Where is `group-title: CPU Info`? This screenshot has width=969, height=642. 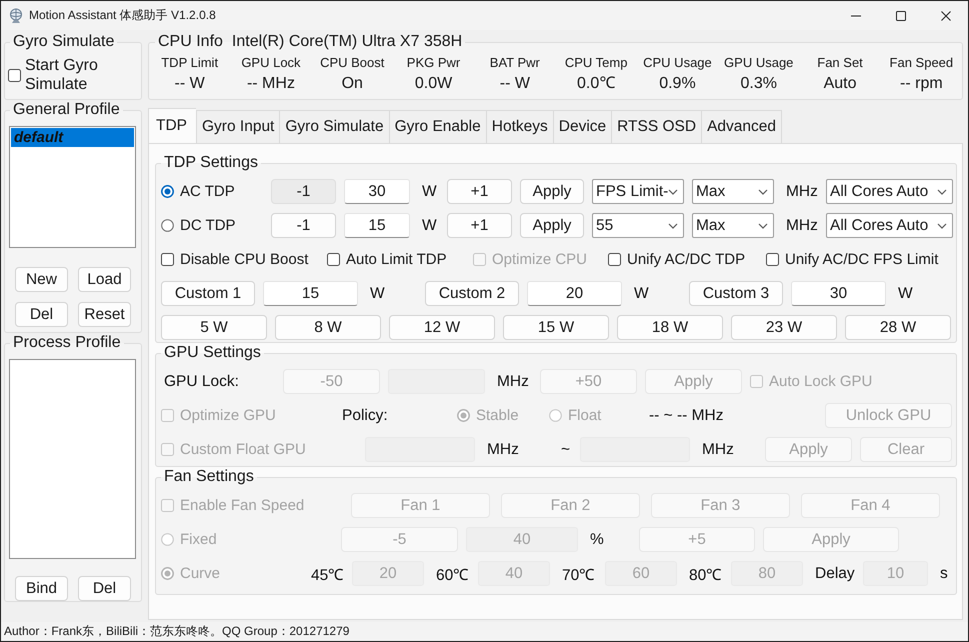 group-title: CPU Info is located at coordinates (190, 41).